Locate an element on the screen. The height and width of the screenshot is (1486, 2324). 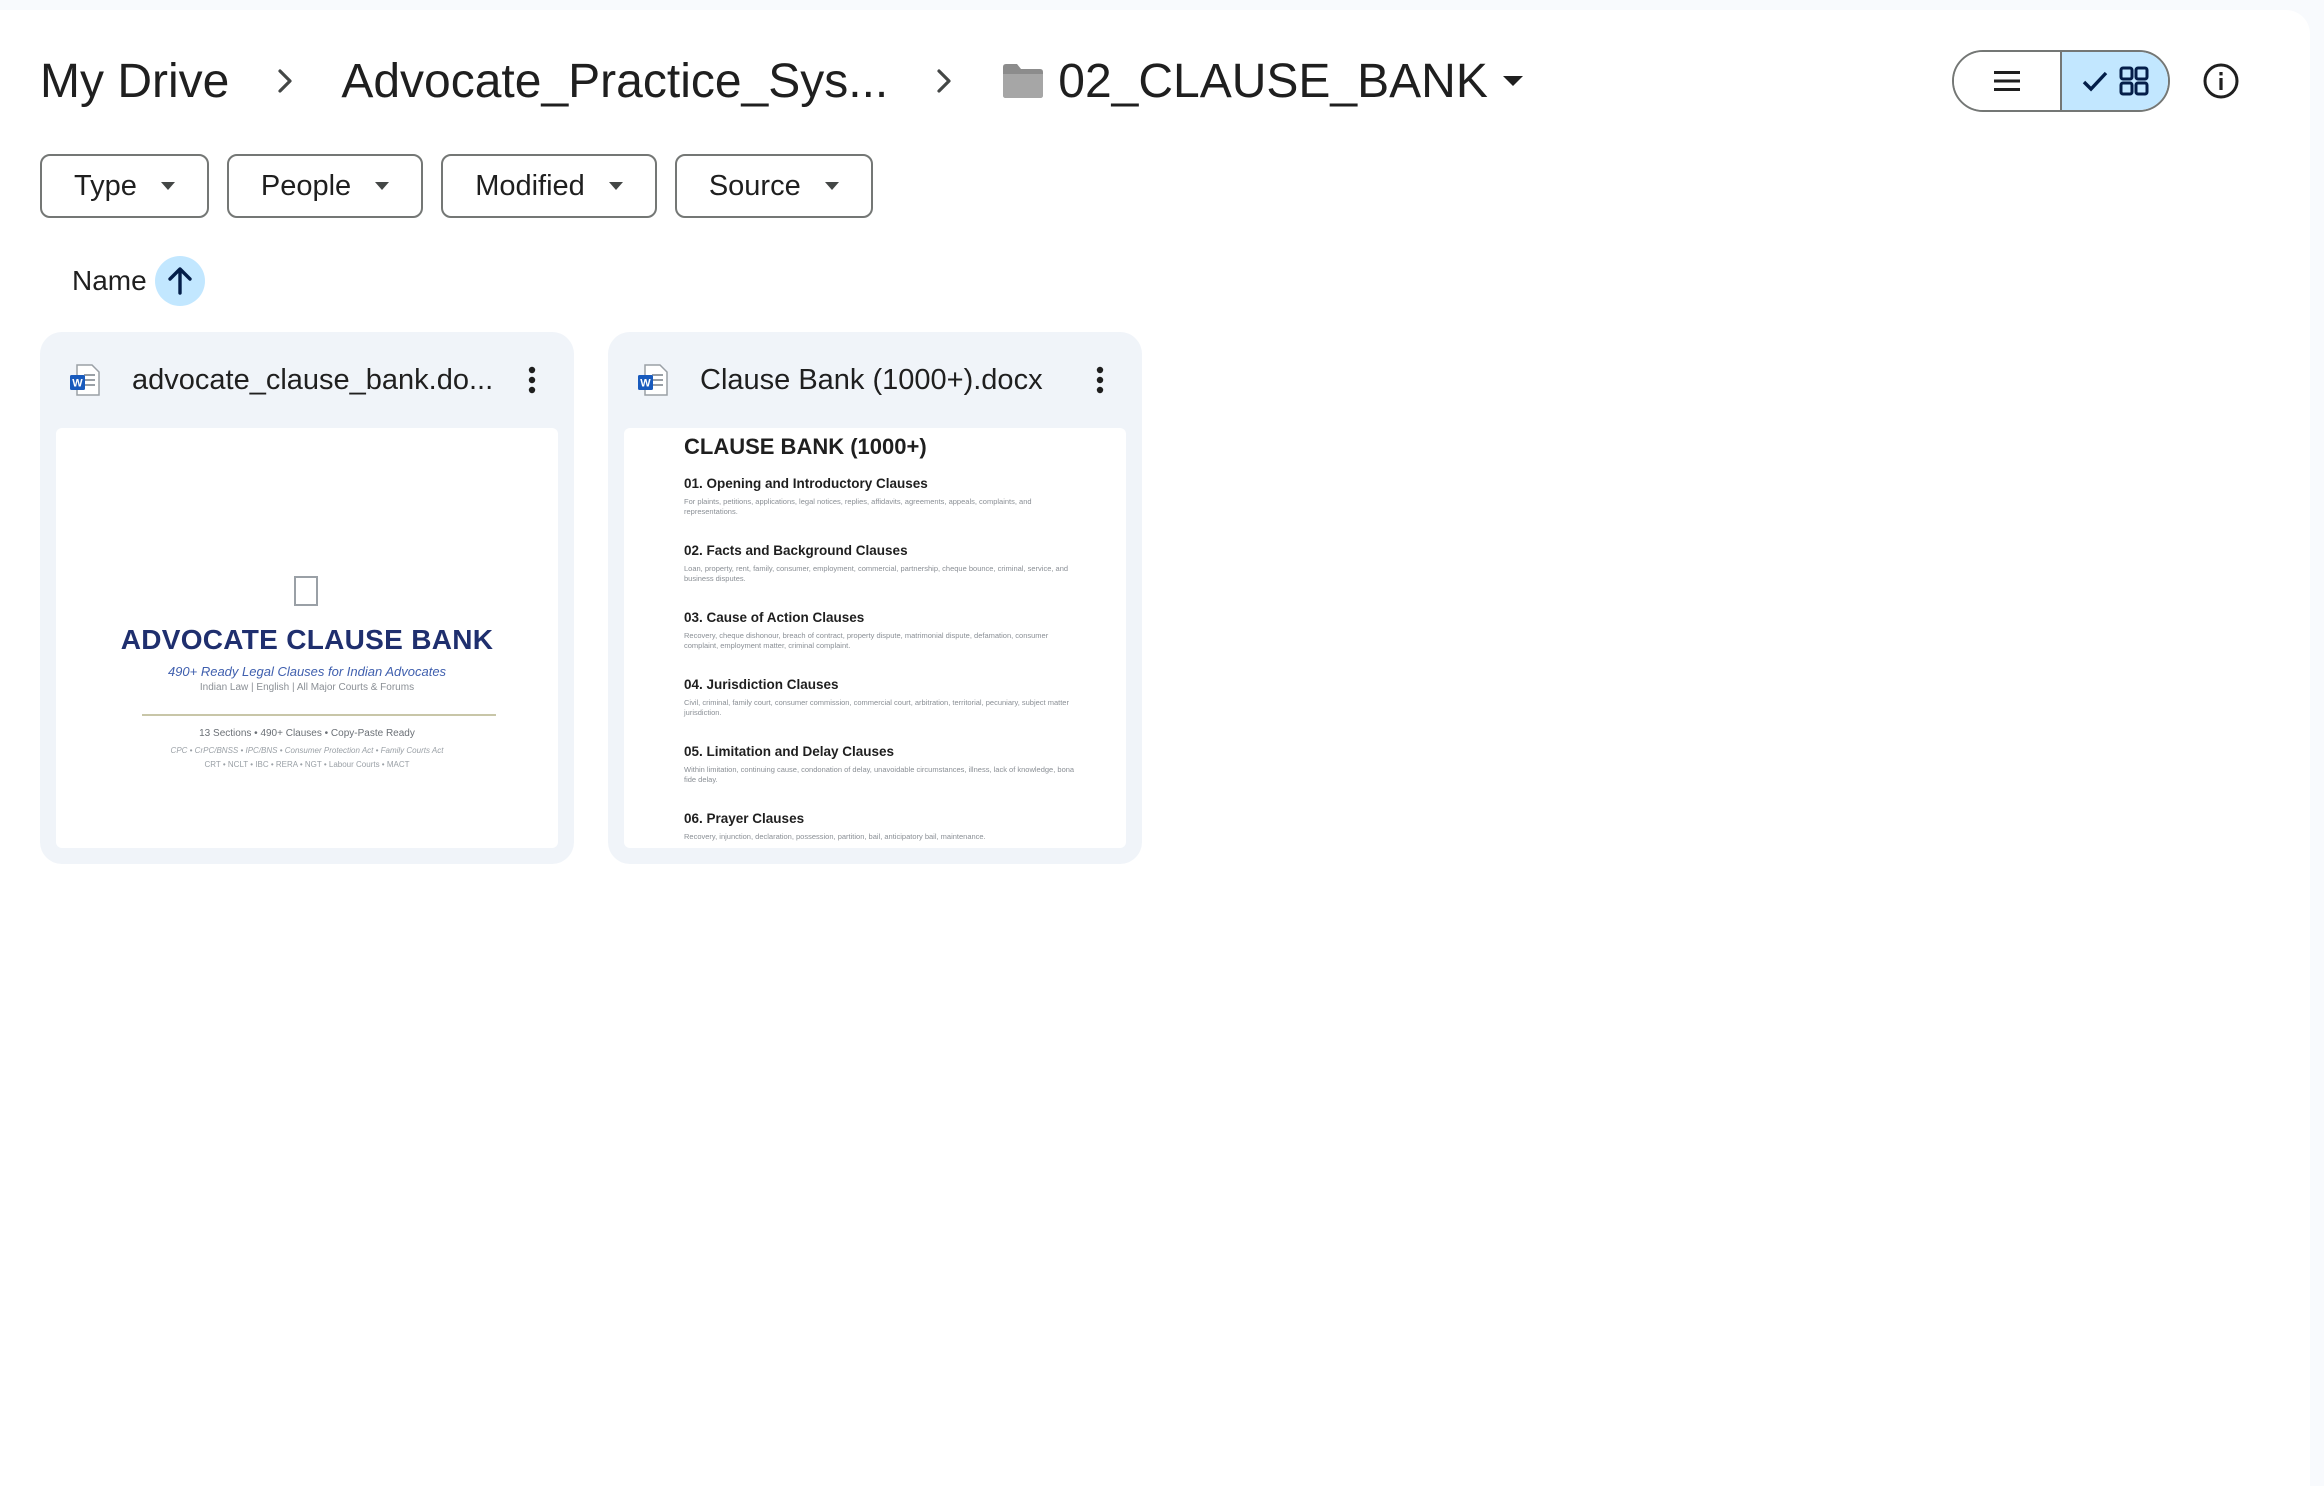
filter-label: People is located at coordinates (306, 185).